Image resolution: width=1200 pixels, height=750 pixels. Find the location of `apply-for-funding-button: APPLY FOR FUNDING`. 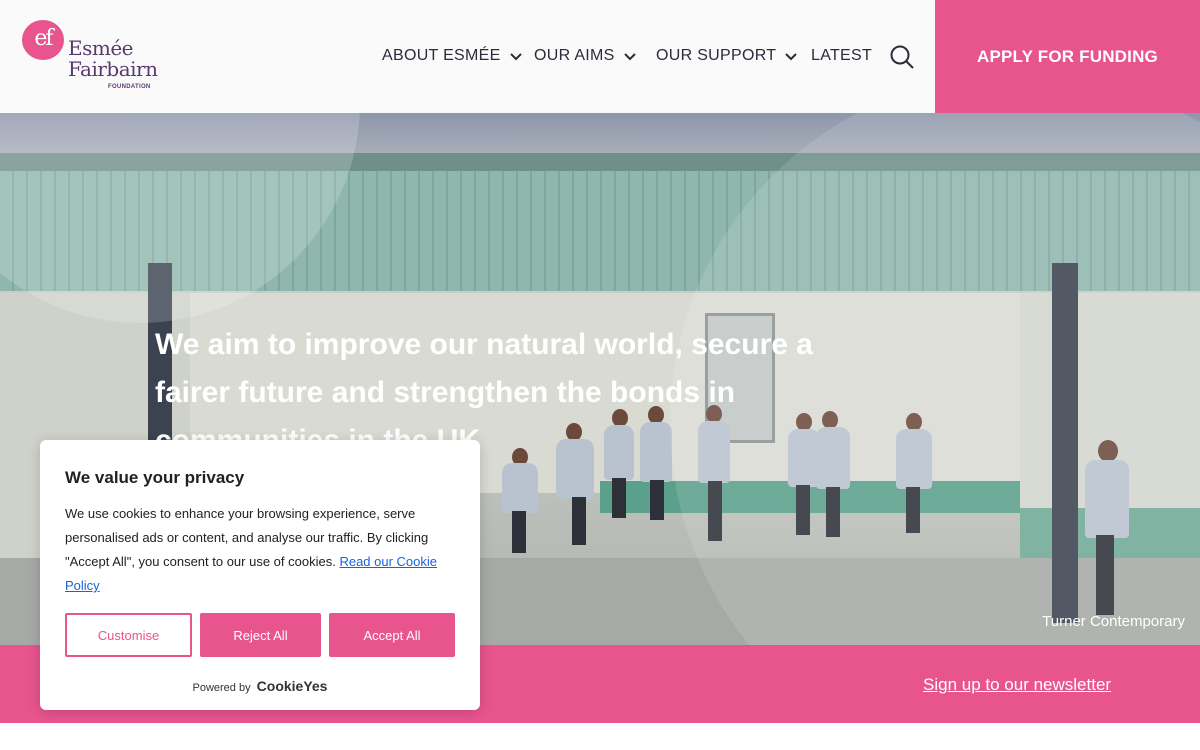

apply-for-funding-button: APPLY FOR FUNDING is located at coordinates (1067, 56).